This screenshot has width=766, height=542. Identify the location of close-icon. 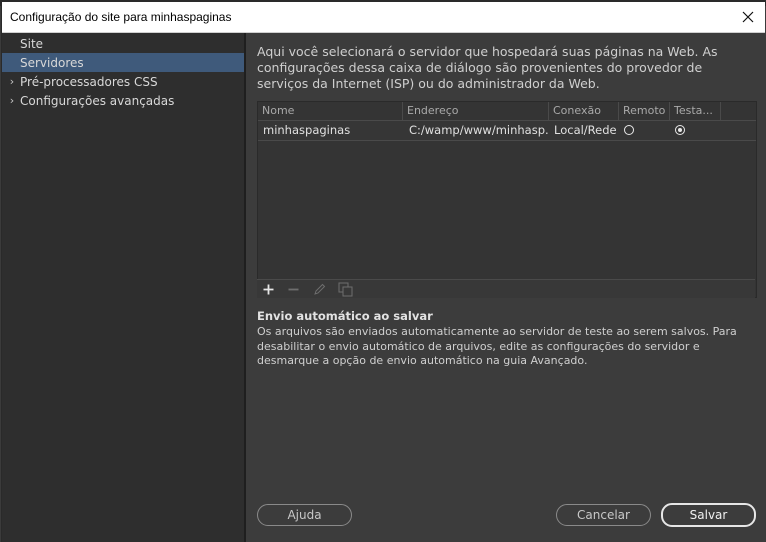
(748, 17).